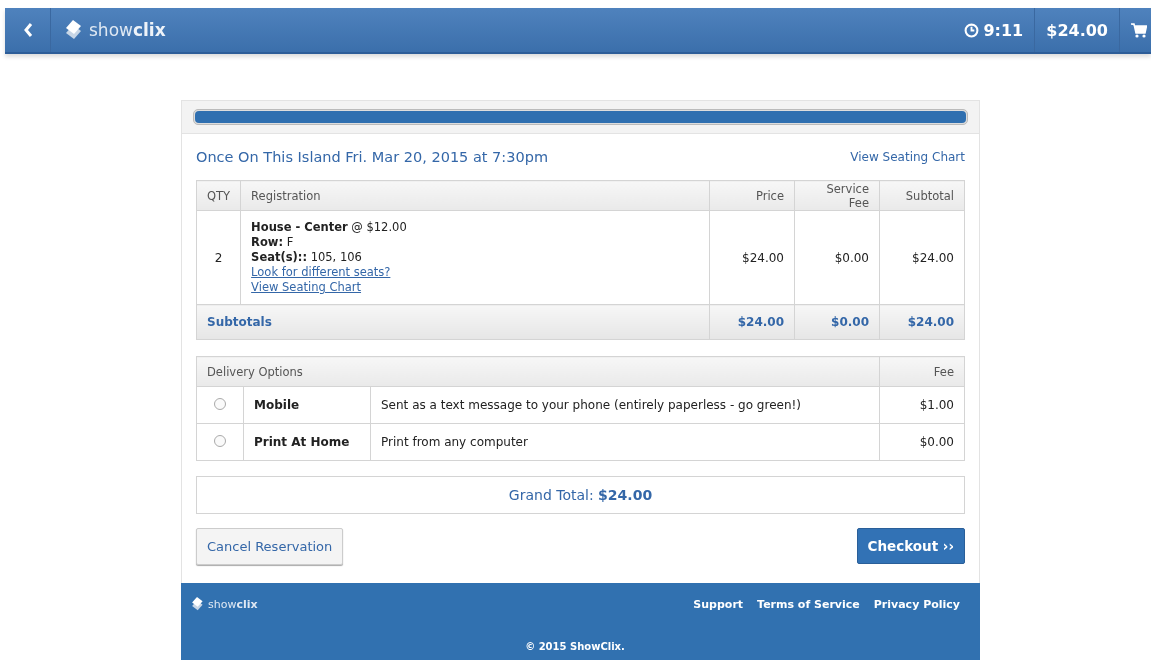 This screenshot has width=1151, height=660. Describe the element at coordinates (922, 257) in the screenshot. I see `subtotal-cell: $24.00` at that location.